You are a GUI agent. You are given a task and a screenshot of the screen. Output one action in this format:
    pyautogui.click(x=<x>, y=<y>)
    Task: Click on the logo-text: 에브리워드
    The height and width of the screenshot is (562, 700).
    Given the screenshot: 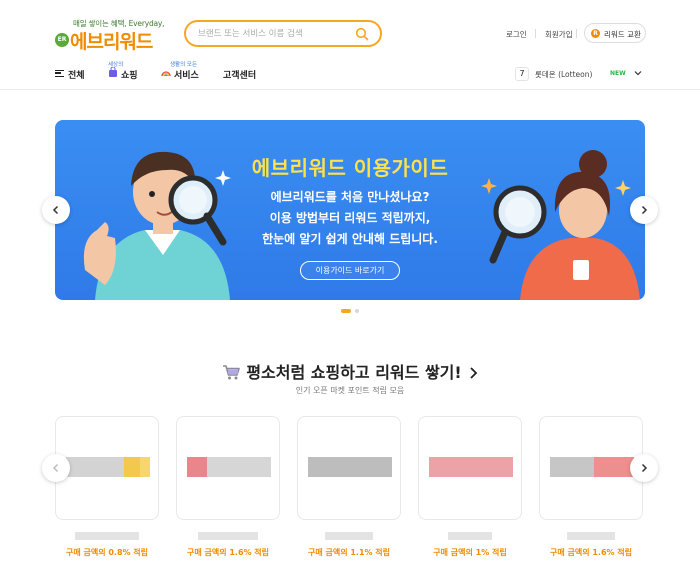 What is the action you would take?
    pyautogui.click(x=111, y=42)
    